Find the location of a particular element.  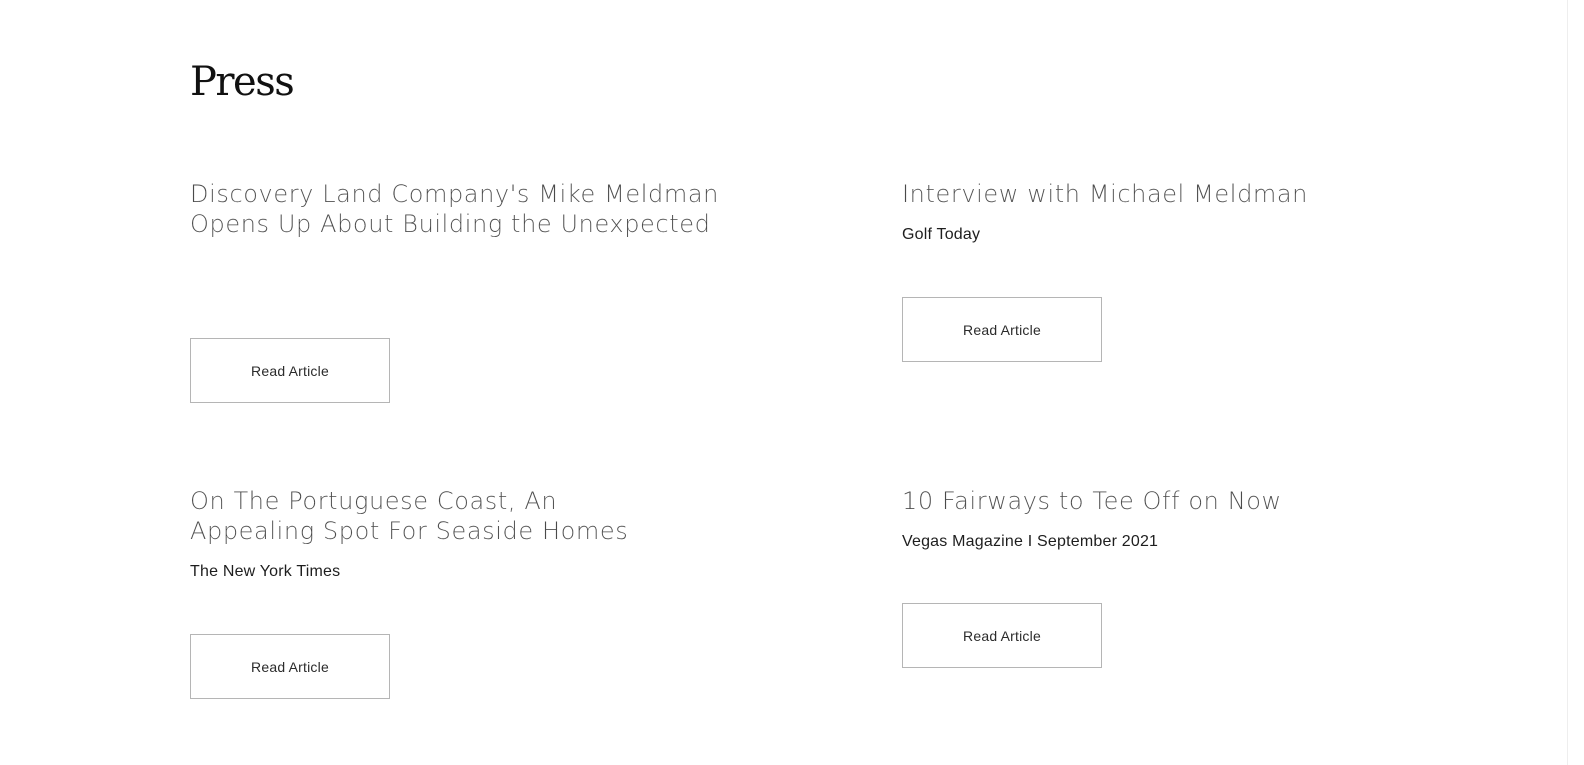

article-title: 10 Fairways to Tee Off on Now is located at coordinates (1092, 501).